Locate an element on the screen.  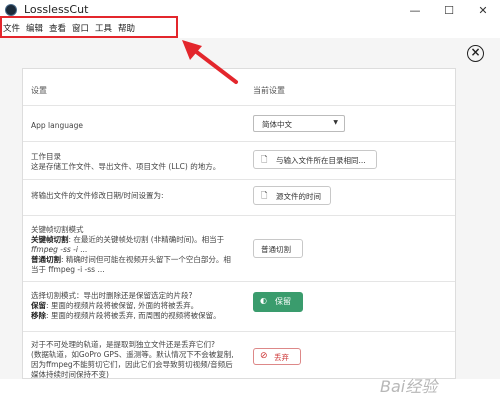
working-dir-desc: 这是存储工作文件、导出文件、项目文件 (LLC) 的地方。 is located at coordinates (126, 166).